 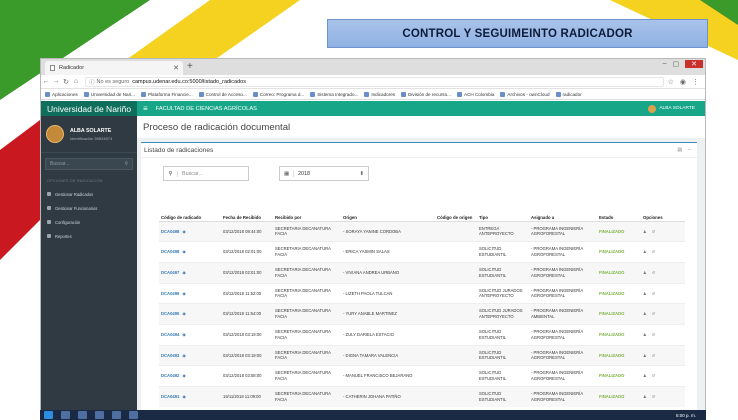 I want to click on account-icon: ◉, so click(x=683, y=82).